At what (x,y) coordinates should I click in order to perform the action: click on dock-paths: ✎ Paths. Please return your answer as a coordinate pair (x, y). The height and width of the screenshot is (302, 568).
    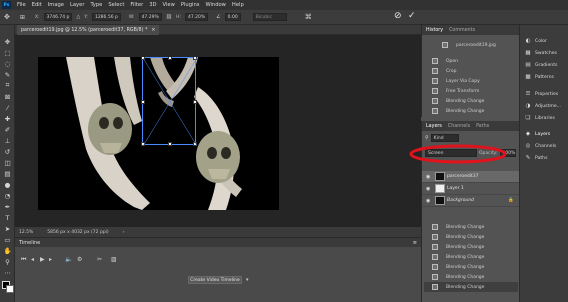
    Looking at the image, I should click on (546, 158).